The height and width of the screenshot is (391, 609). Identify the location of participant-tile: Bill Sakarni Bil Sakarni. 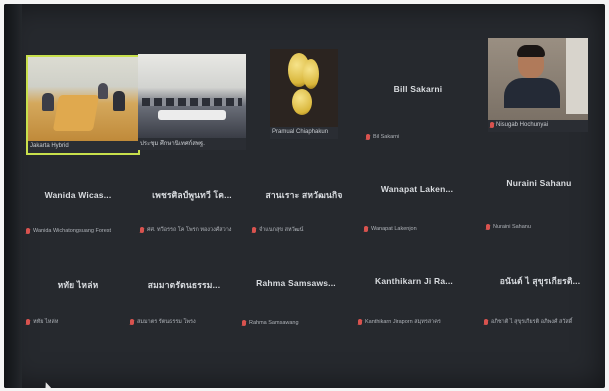
(418, 99).